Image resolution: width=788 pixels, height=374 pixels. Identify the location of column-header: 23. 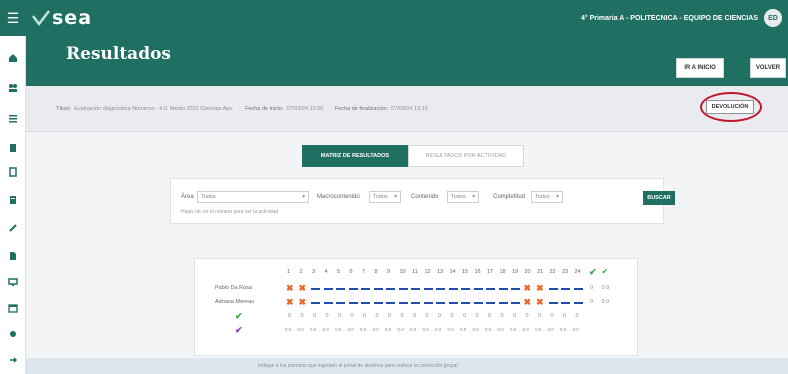
(565, 272).